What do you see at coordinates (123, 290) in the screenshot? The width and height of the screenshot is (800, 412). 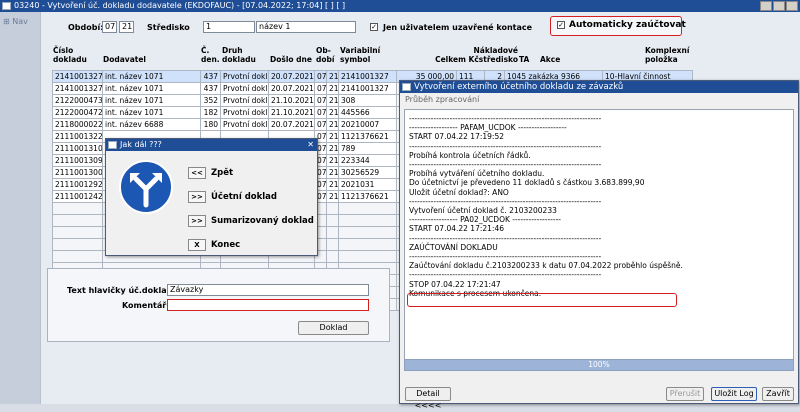 I see `text-hlavicky-label: Text hlavičky úč.dokladu` at bounding box center [123, 290].